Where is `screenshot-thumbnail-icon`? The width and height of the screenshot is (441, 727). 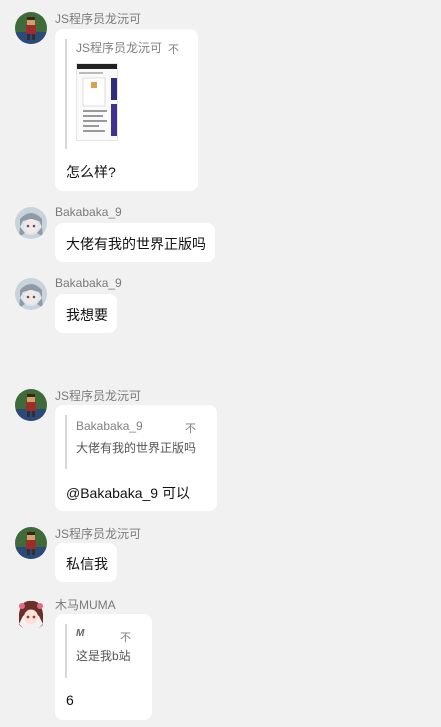 screenshot-thumbnail-icon is located at coordinates (97, 102).